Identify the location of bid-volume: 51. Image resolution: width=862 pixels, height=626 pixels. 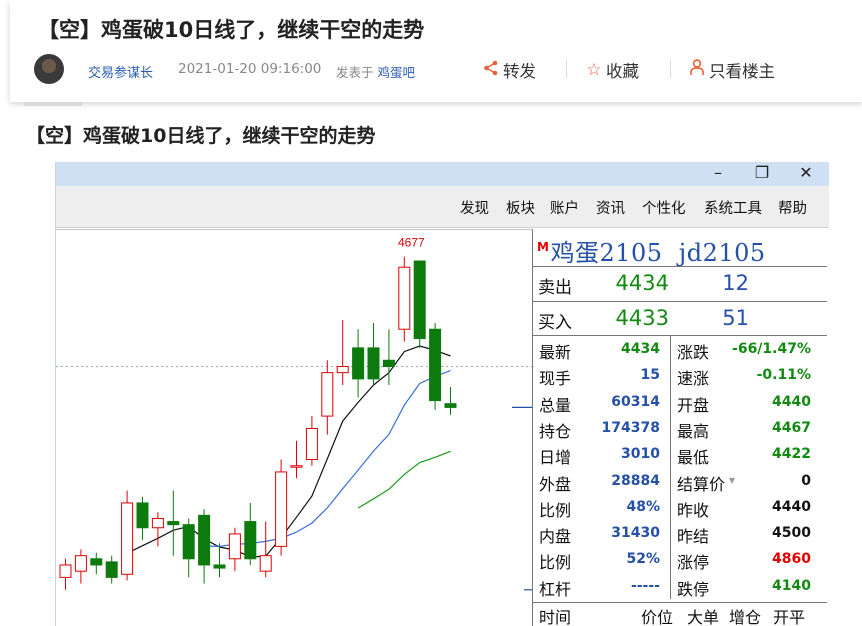
(735, 318).